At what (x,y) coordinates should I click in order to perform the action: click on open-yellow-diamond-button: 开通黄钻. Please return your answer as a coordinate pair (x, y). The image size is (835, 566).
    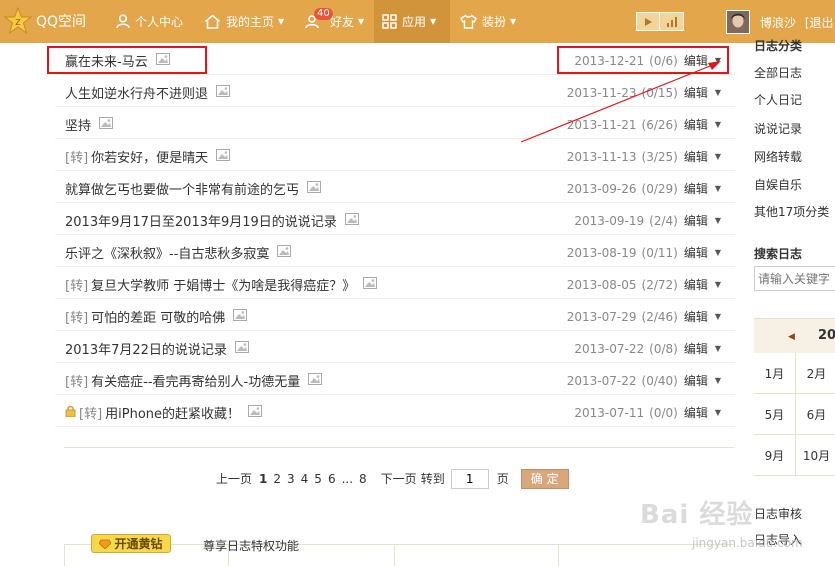
    Looking at the image, I should click on (131, 543).